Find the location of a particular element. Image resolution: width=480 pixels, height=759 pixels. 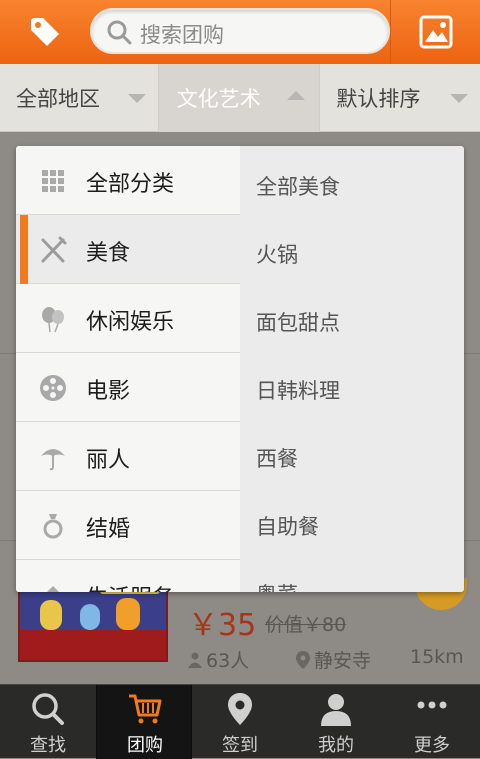

tag-icon is located at coordinates (45, 32).